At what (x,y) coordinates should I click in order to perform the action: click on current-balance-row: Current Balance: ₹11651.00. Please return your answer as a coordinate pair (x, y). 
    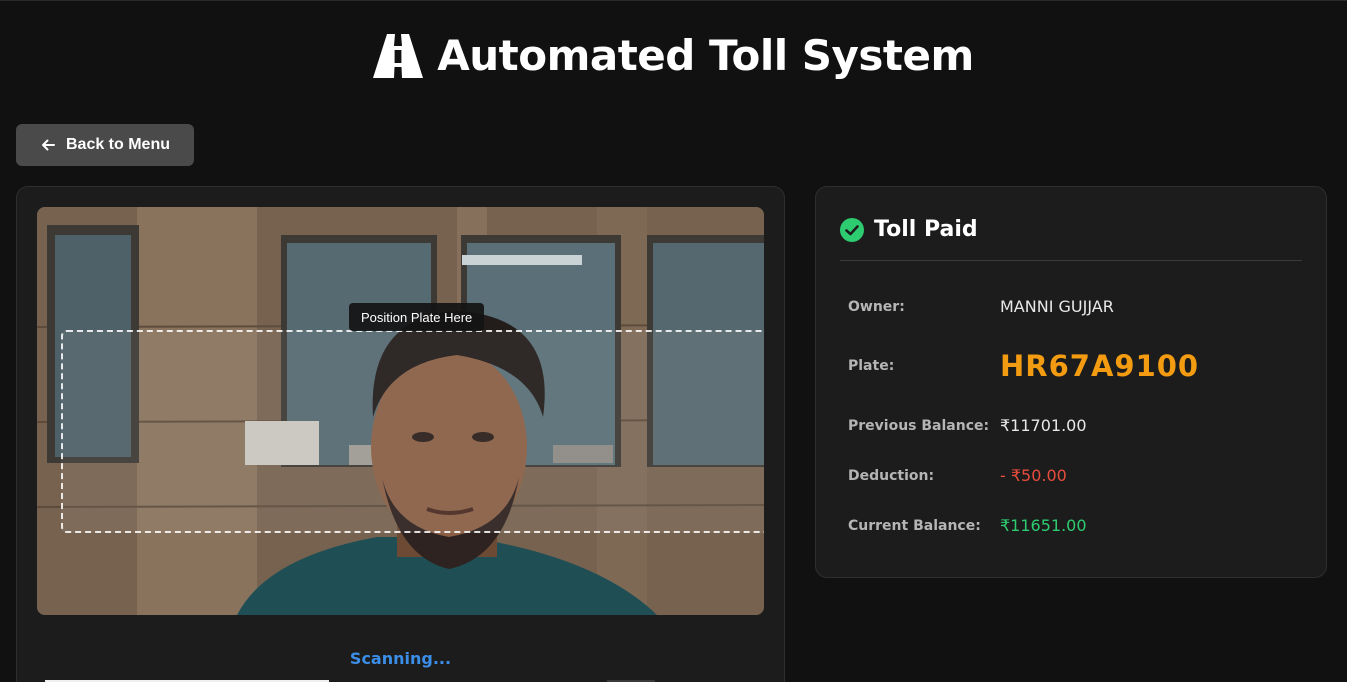
    Looking at the image, I should click on (1078, 525).